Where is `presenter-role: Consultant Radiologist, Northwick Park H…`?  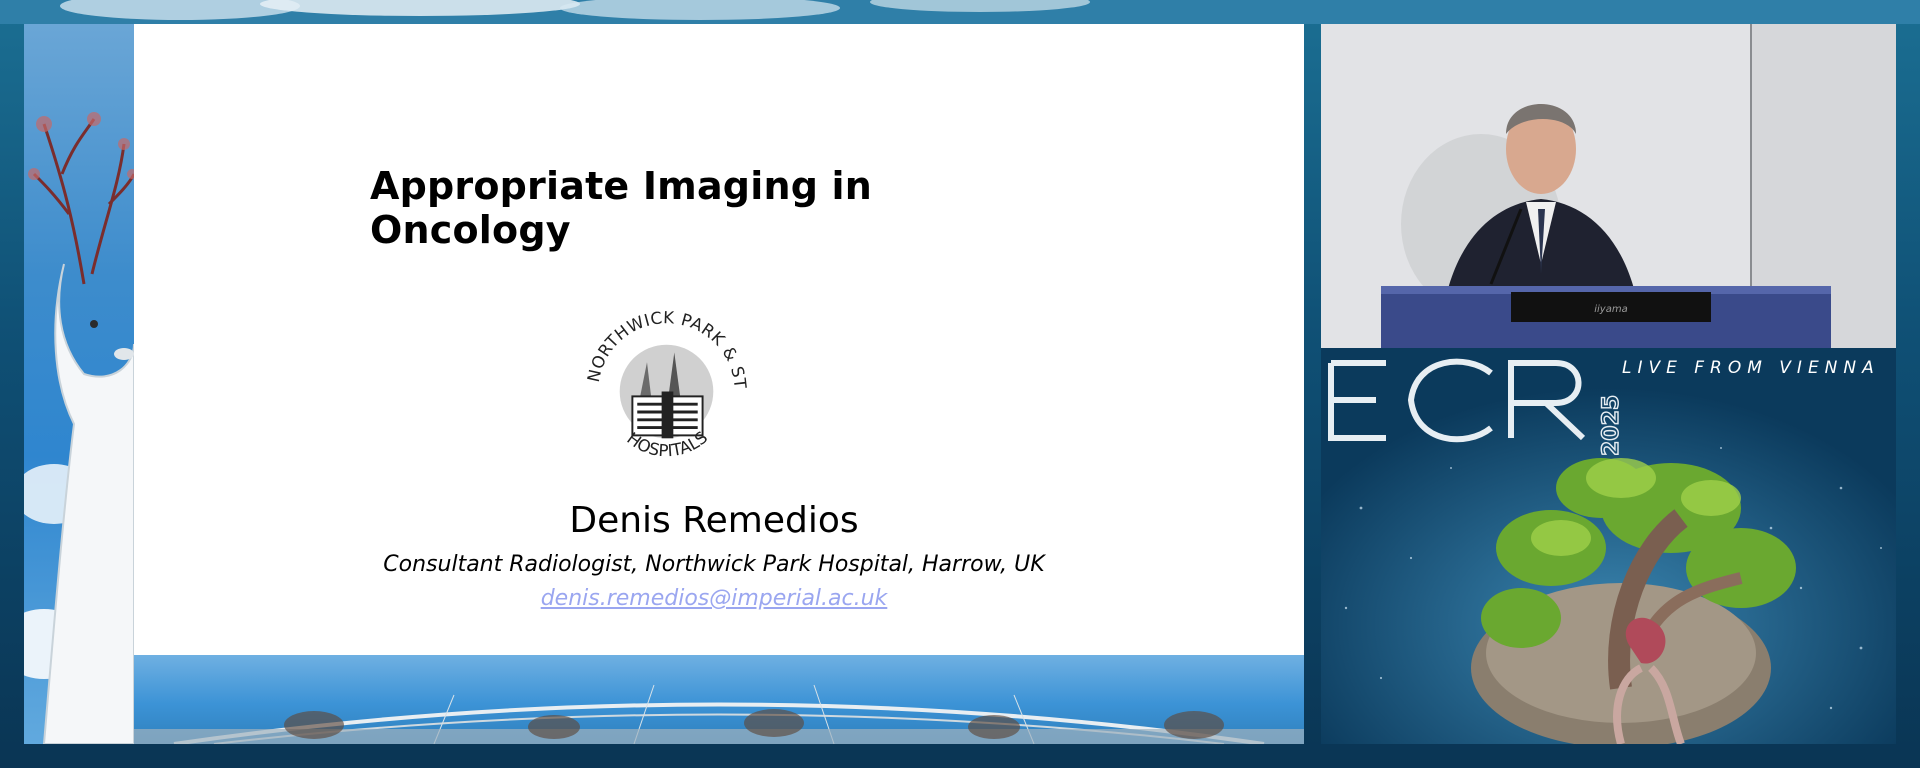
presenter-role: Consultant Radiologist, Northwick Park H… is located at coordinates (714, 564).